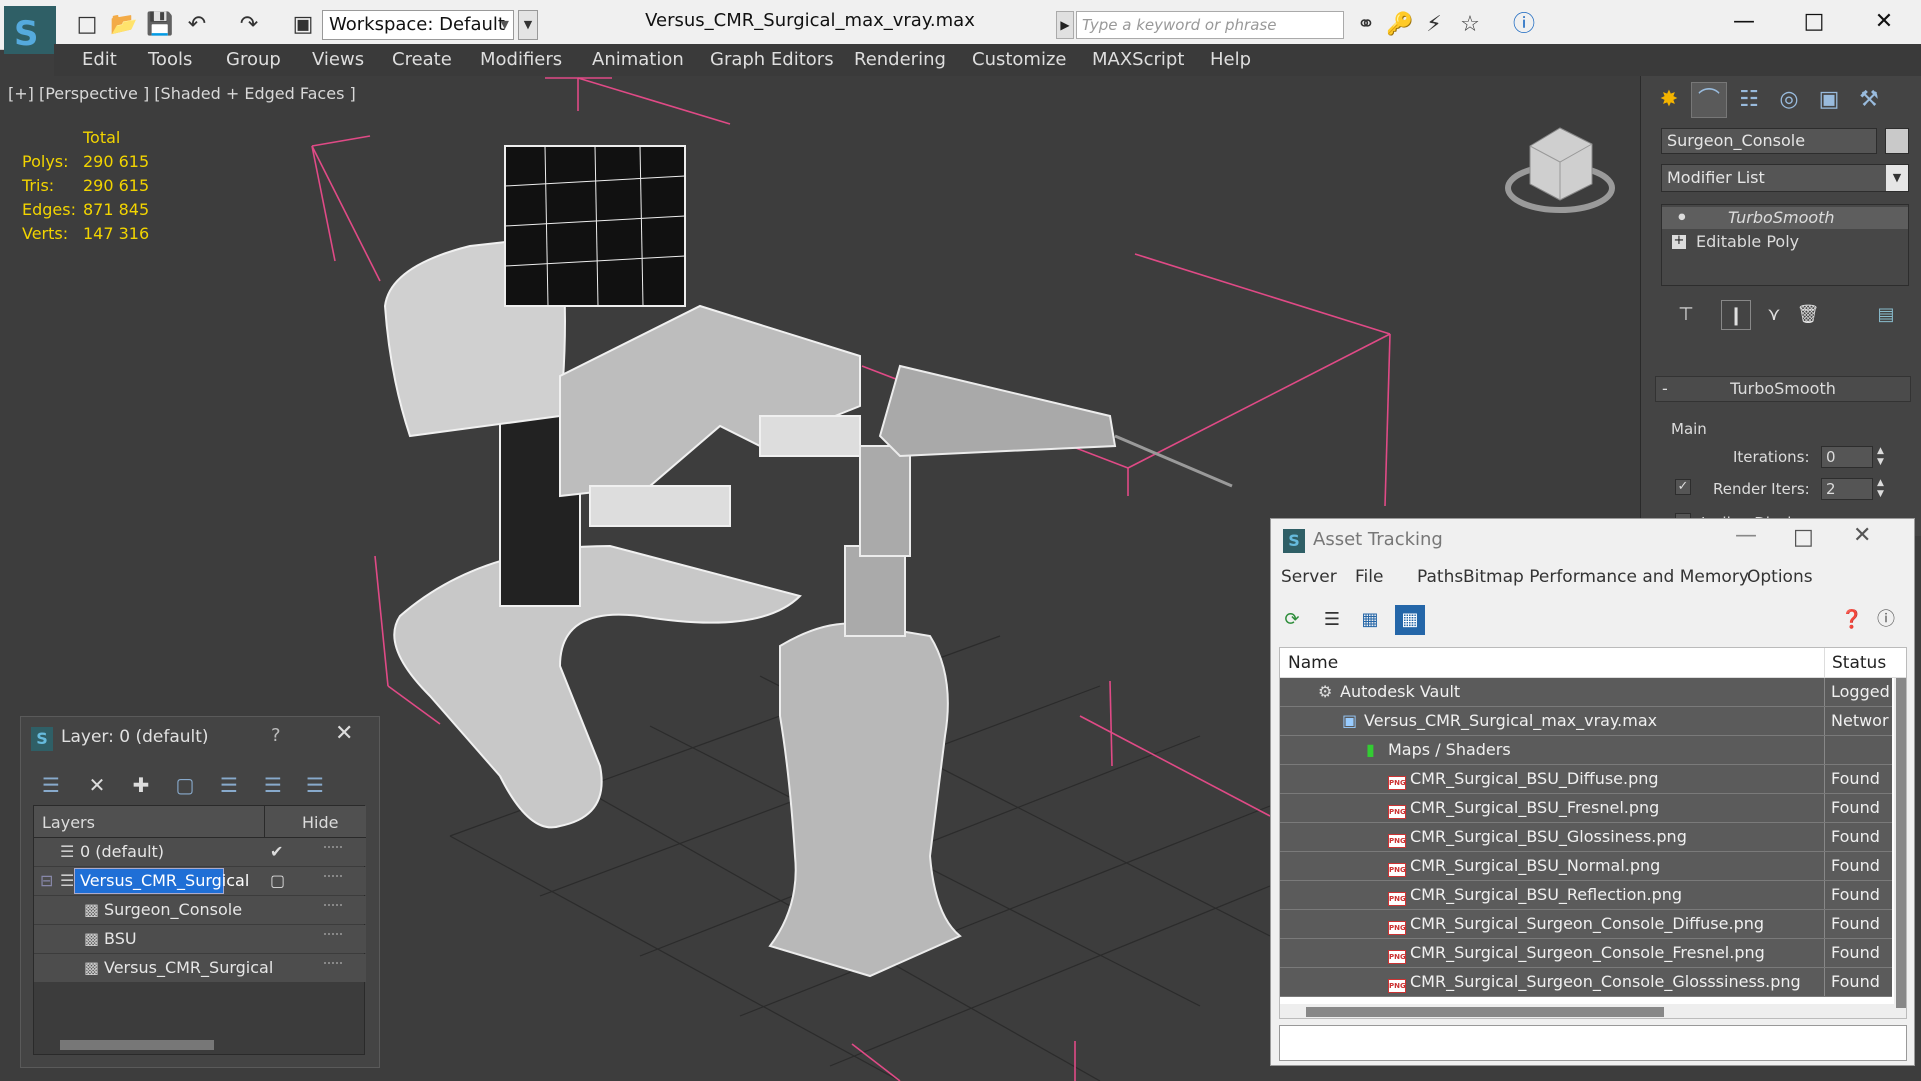 This screenshot has width=1921, height=1081. Describe the element at coordinates (1852, 620) in the screenshot. I see `help-search-icon: ❓` at that location.